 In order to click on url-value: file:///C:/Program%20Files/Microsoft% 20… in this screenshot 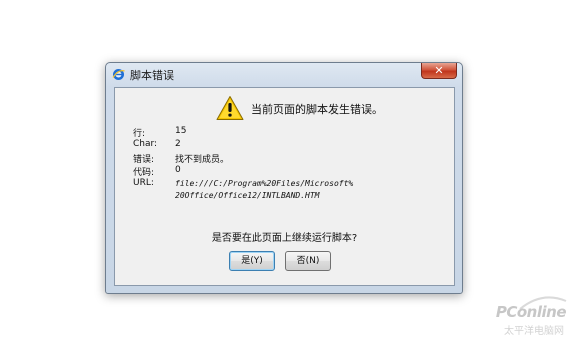, I will do `click(275, 190)`.